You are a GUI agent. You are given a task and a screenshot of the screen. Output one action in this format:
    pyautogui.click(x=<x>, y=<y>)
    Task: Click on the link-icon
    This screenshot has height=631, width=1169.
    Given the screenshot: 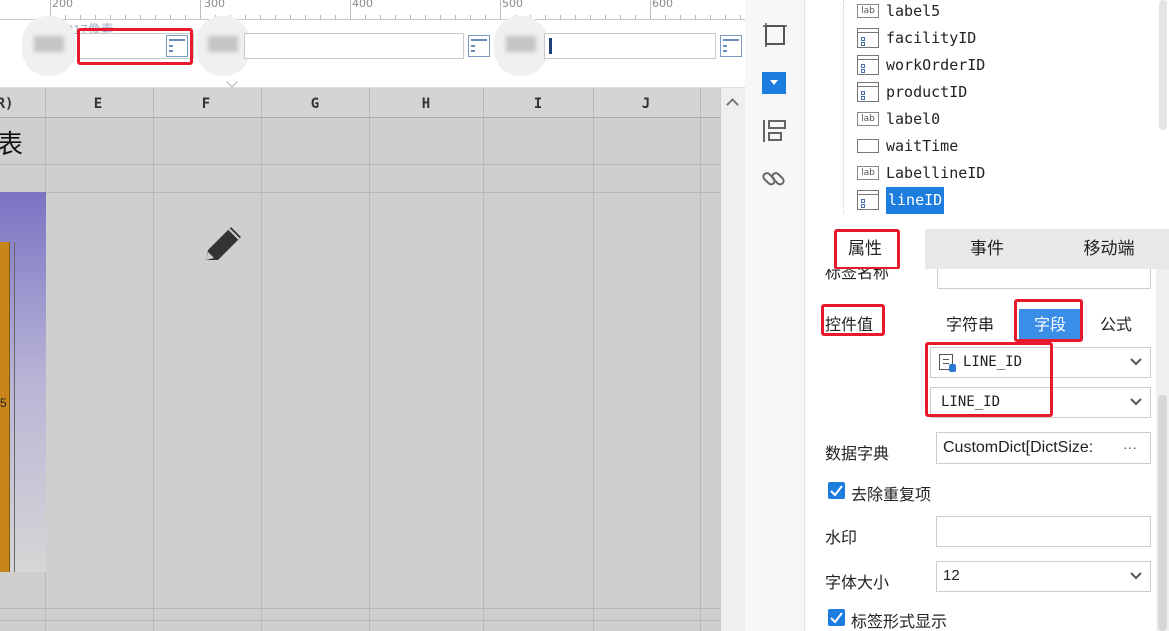 What is the action you would take?
    pyautogui.click(x=774, y=179)
    